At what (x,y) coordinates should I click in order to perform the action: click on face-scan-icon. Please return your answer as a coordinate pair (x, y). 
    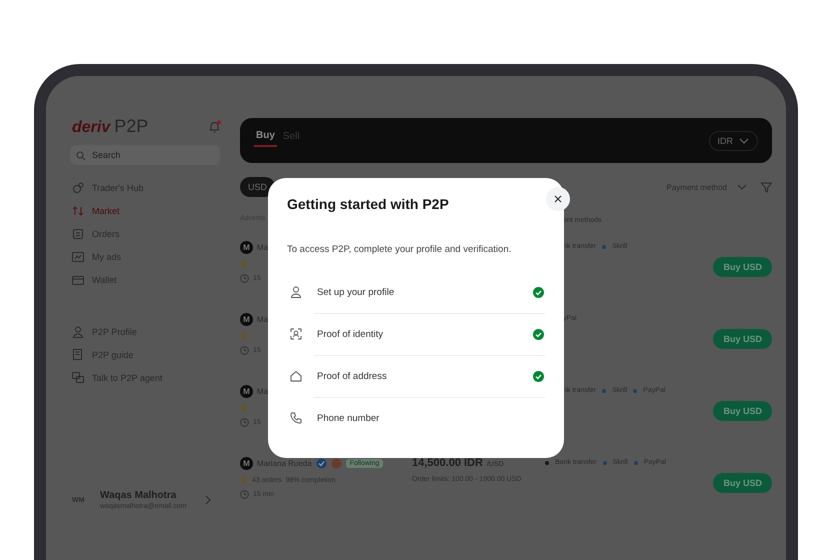
    Looking at the image, I should click on (296, 334).